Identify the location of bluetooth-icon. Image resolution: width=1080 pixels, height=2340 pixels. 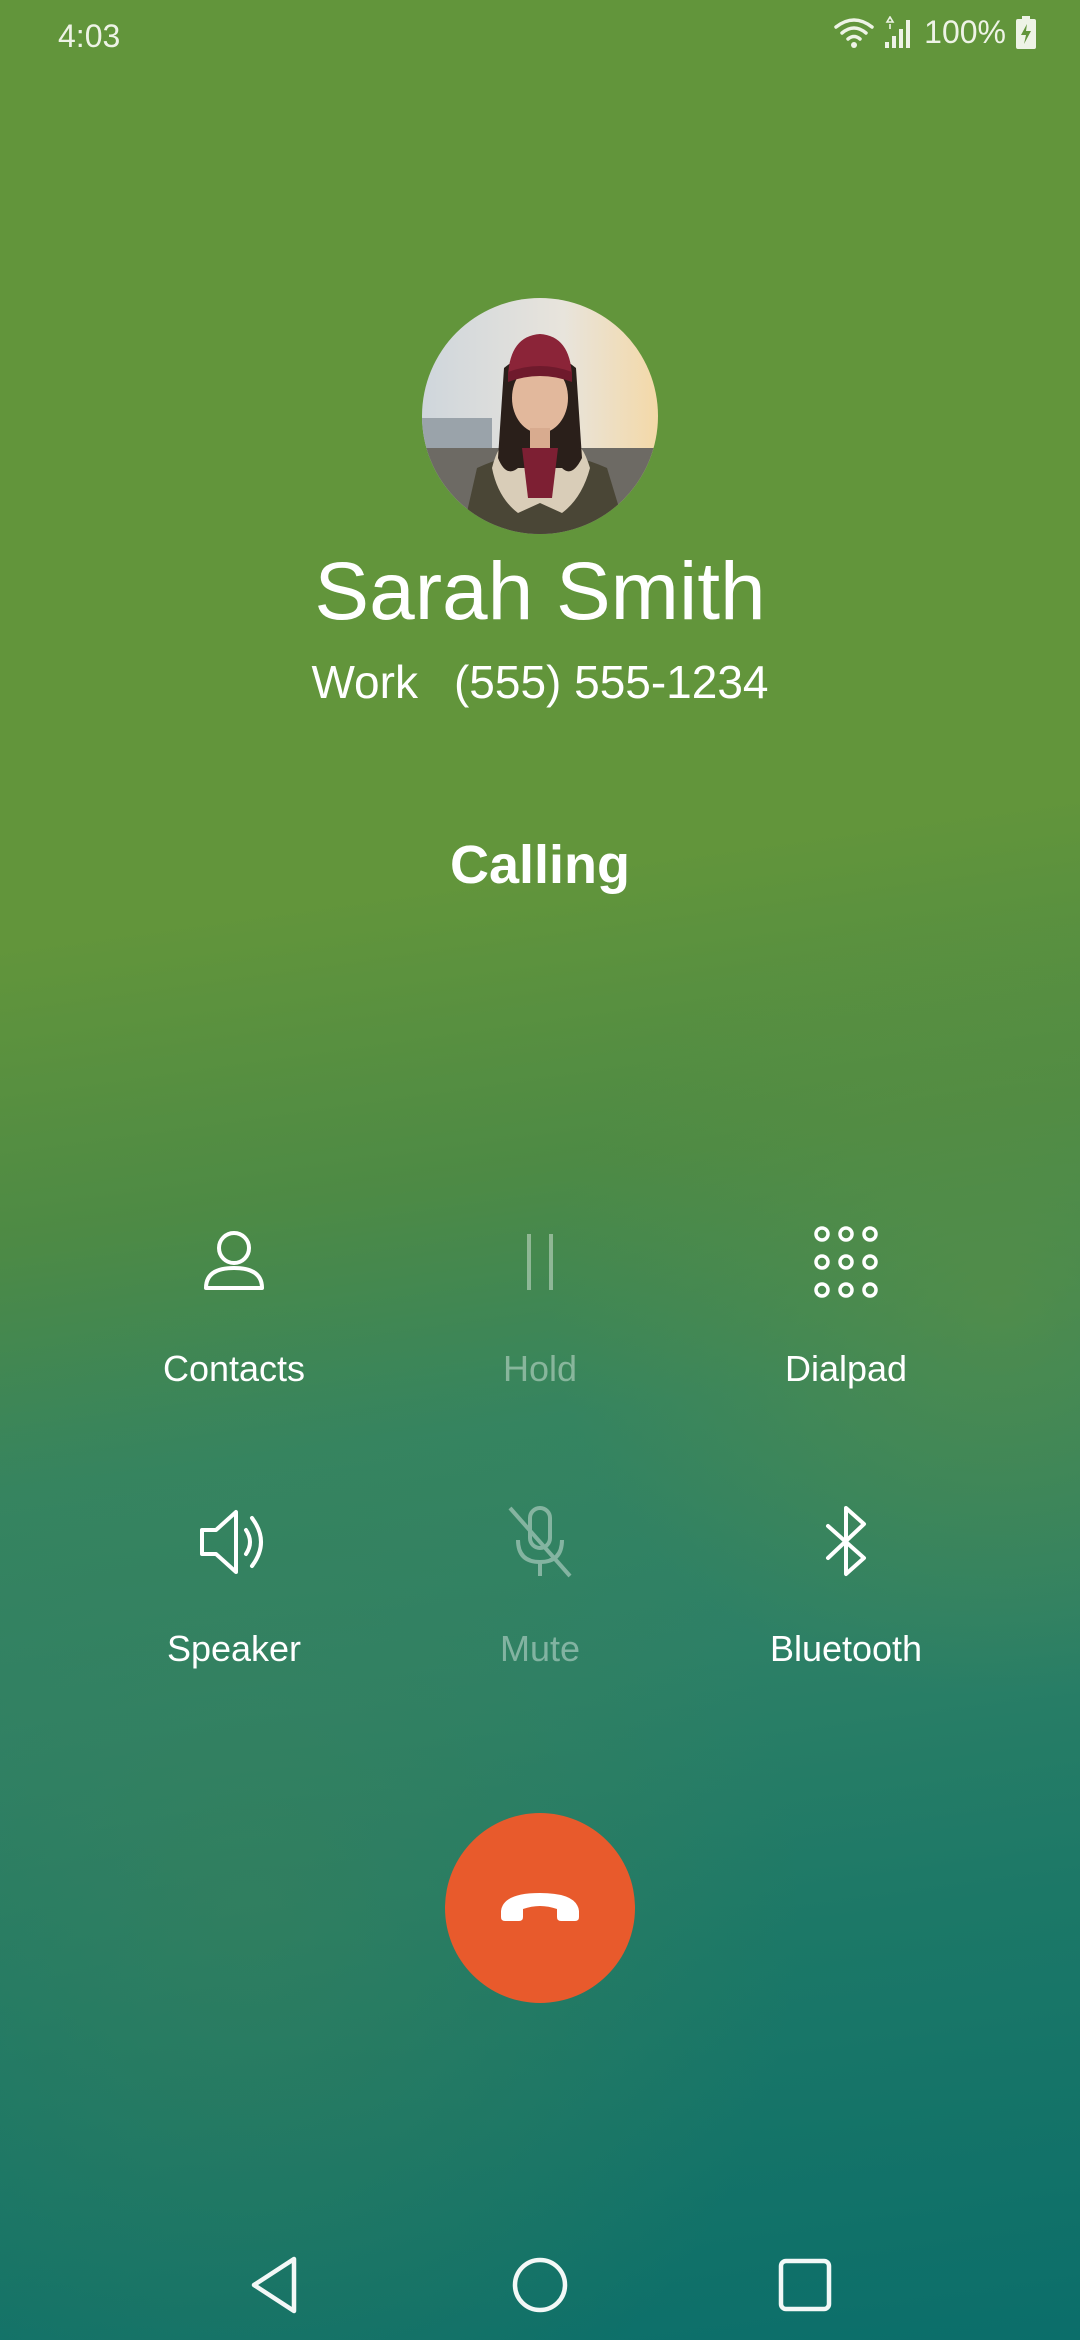
(846, 1542).